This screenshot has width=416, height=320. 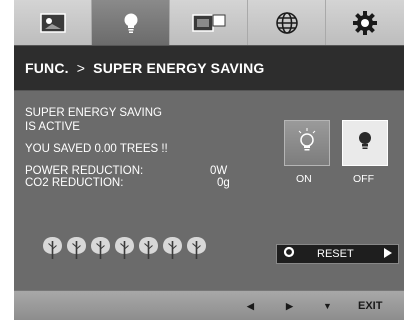 I want to click on trees-row, so click(x=124, y=248).